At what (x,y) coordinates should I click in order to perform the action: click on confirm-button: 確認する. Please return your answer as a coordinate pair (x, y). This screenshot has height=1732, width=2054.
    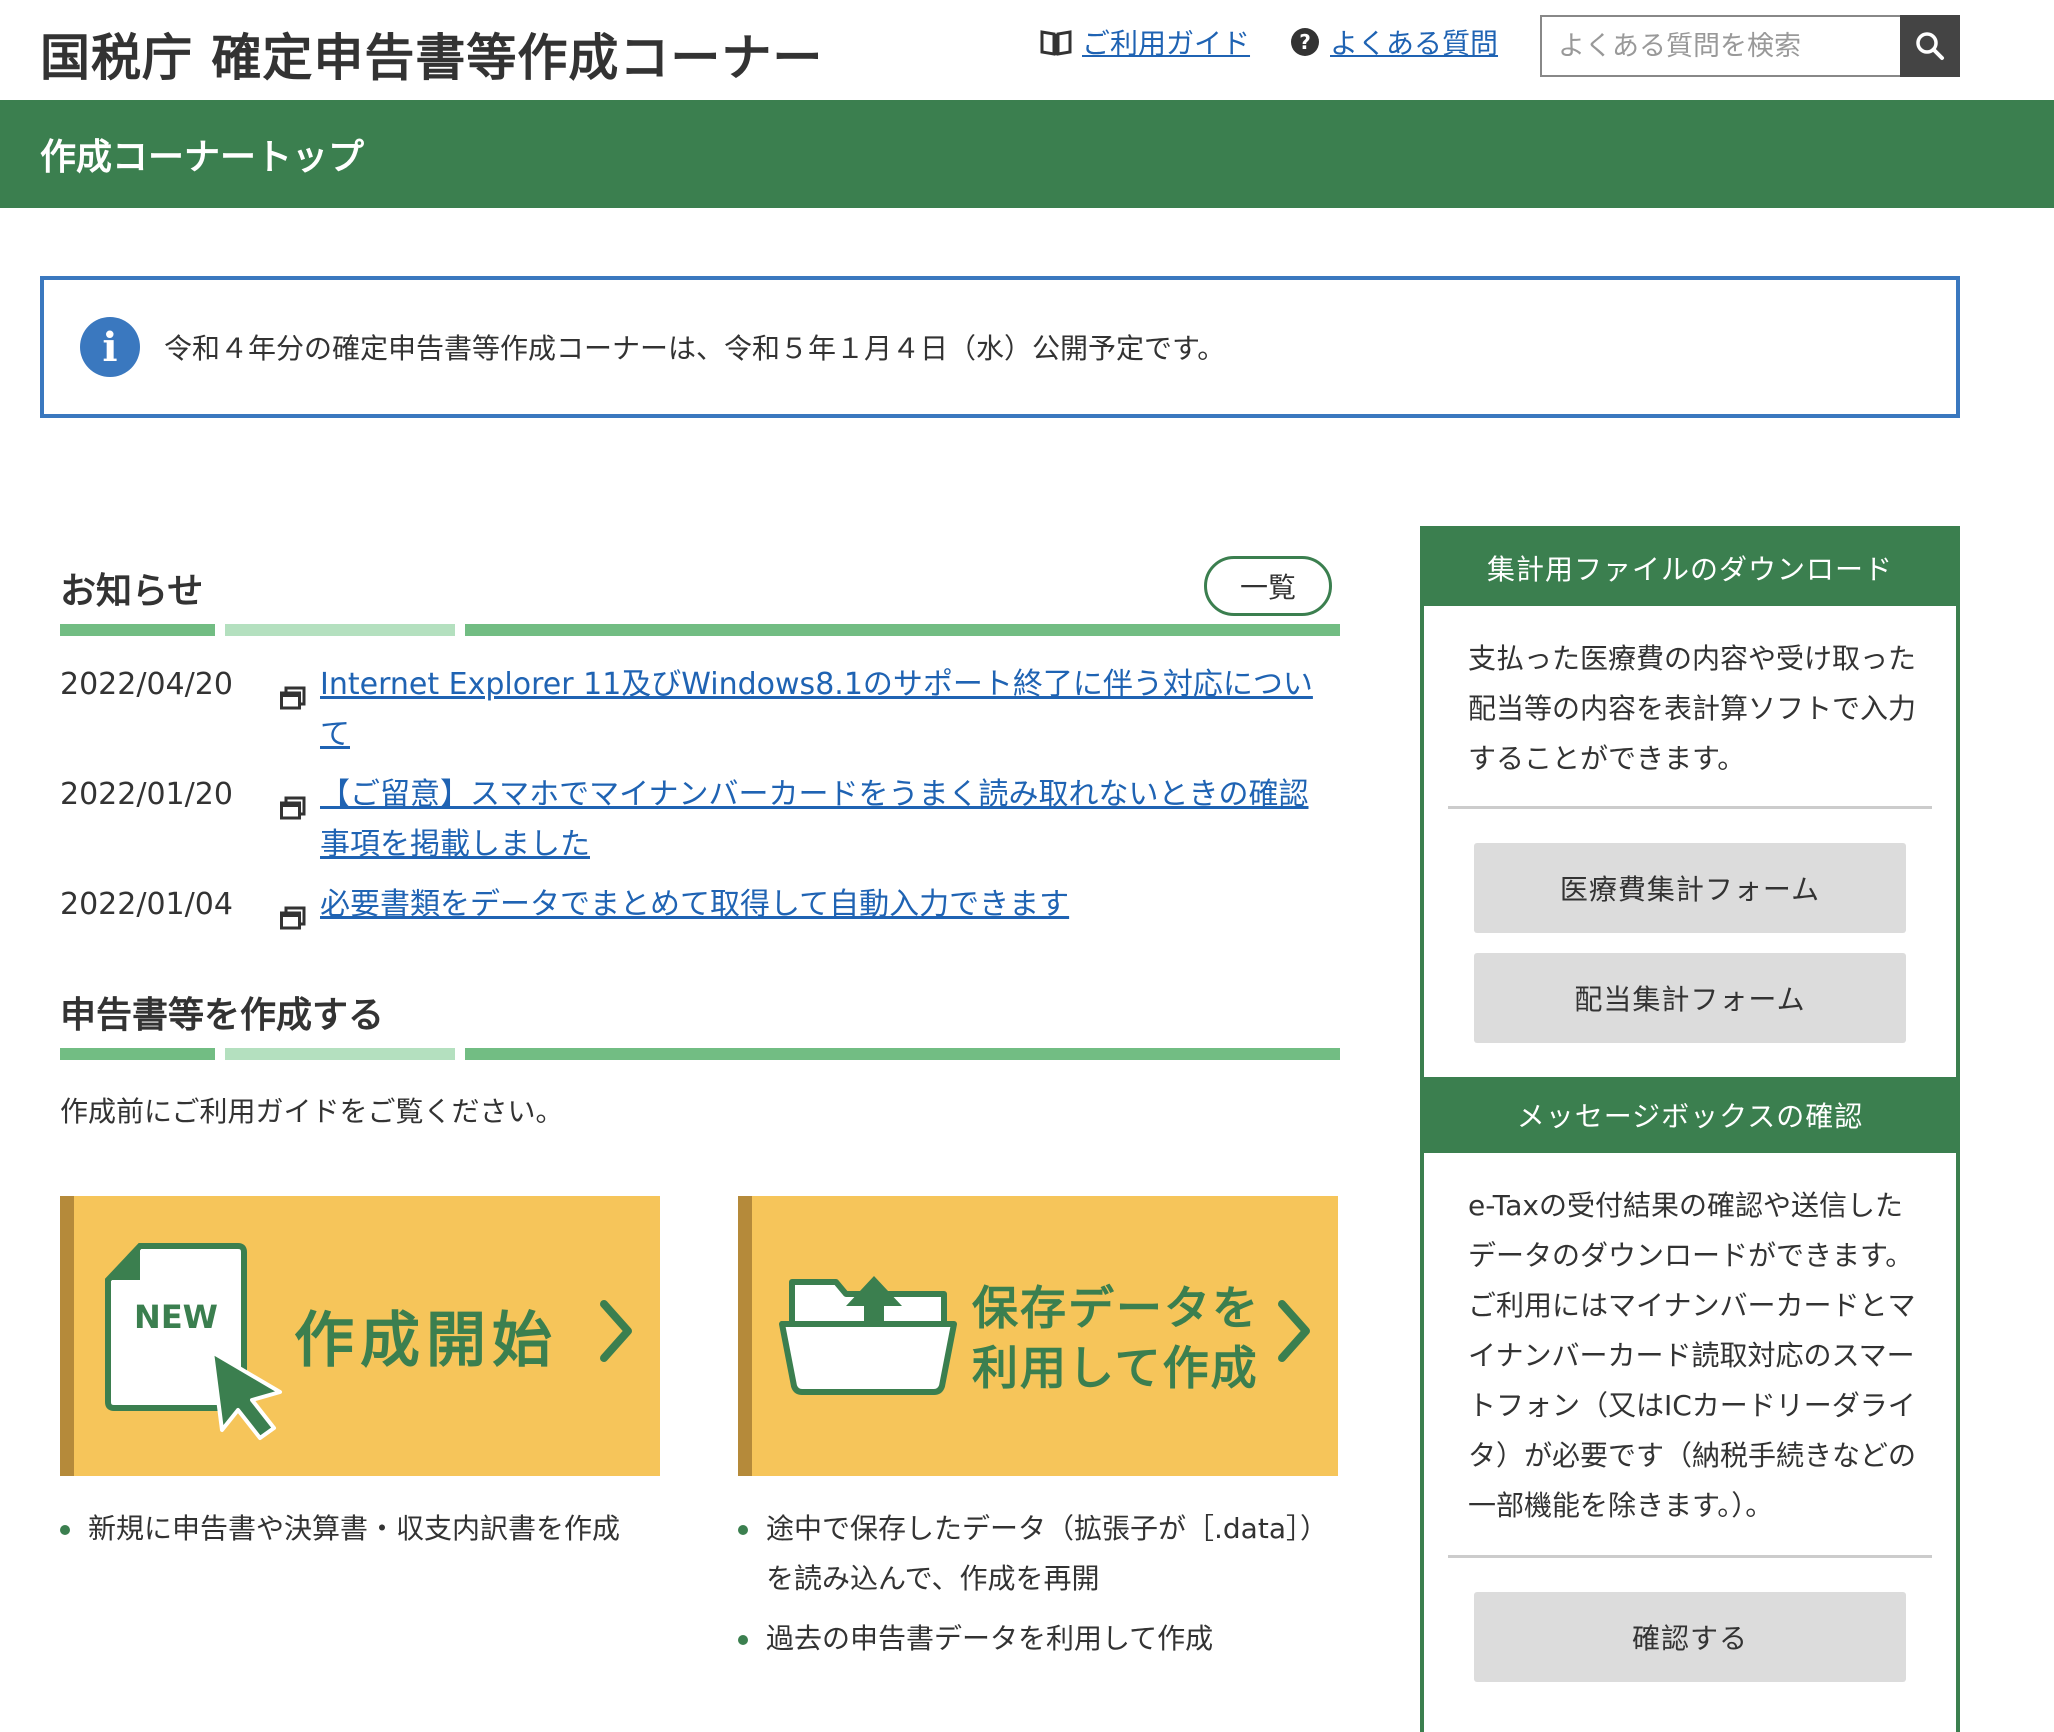
    Looking at the image, I should click on (1690, 1637).